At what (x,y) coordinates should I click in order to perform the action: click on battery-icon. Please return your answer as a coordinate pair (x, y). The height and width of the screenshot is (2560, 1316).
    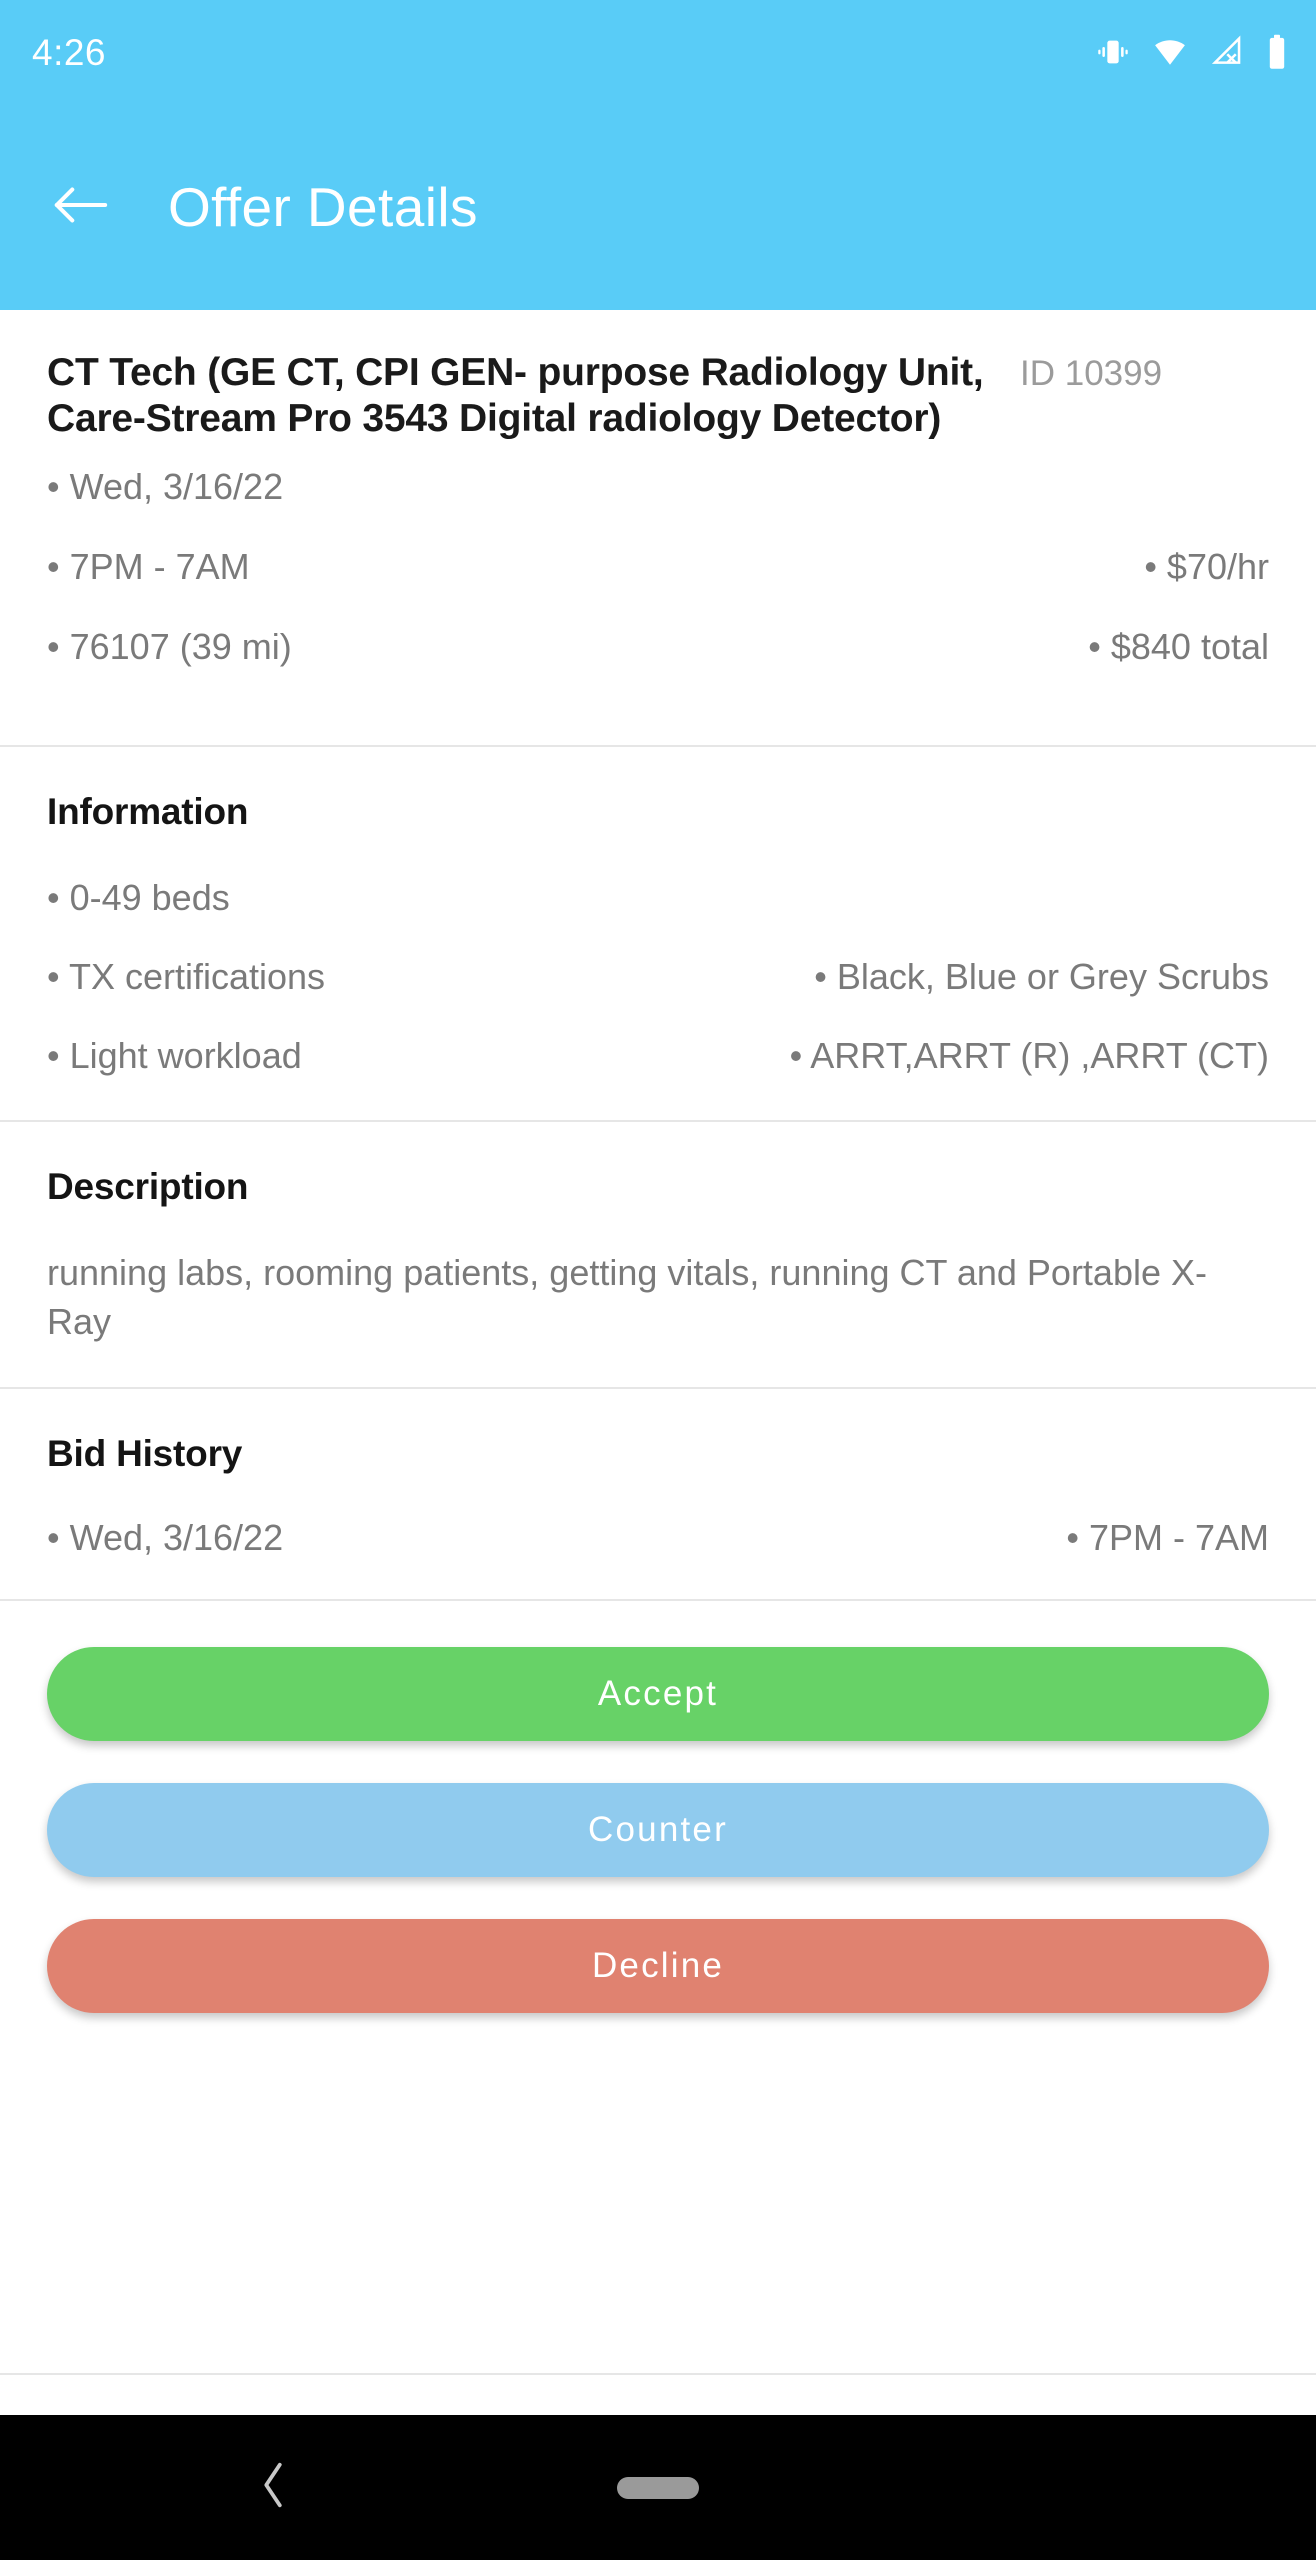
    Looking at the image, I should click on (1277, 52).